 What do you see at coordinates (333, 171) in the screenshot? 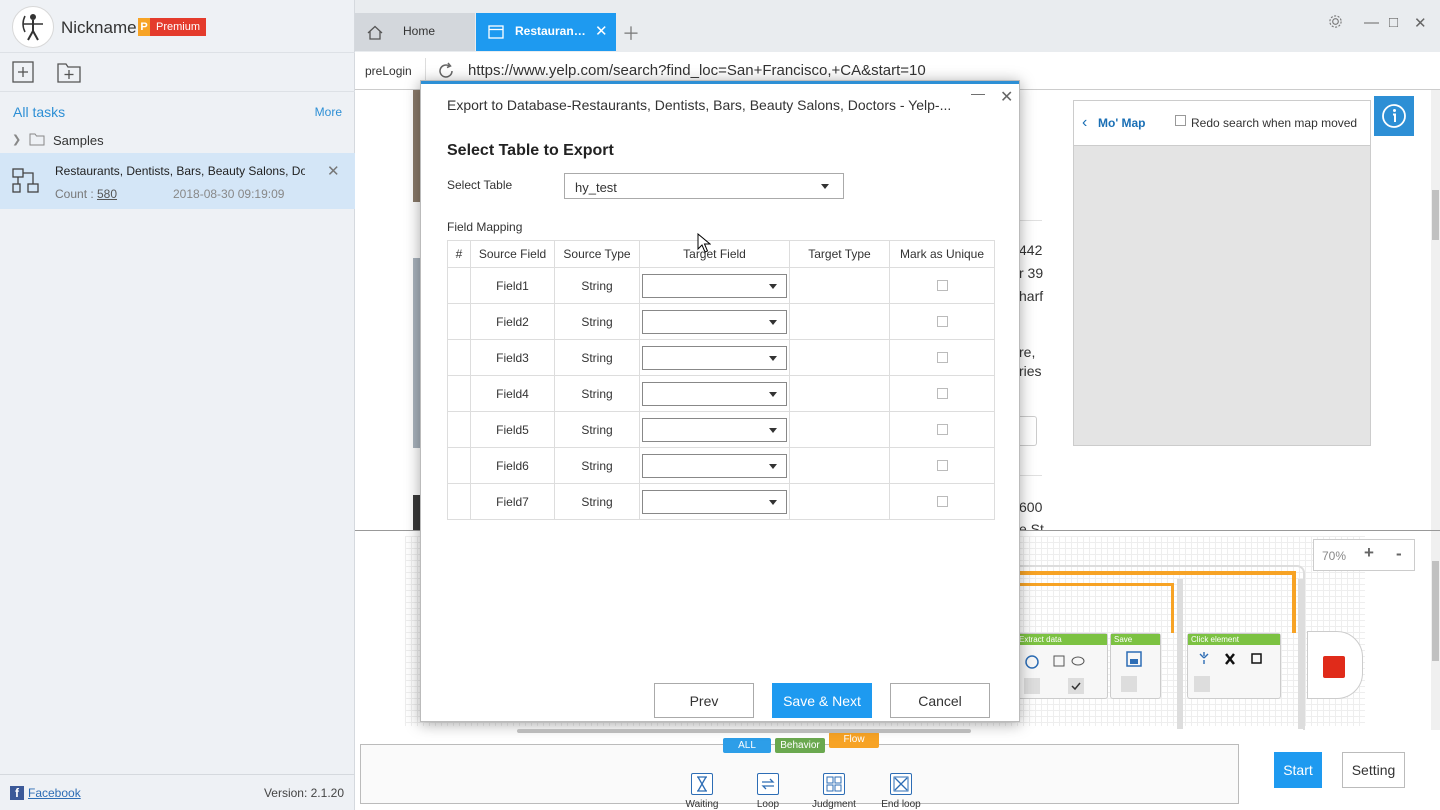
I see `close-task-icon: ✕` at bounding box center [333, 171].